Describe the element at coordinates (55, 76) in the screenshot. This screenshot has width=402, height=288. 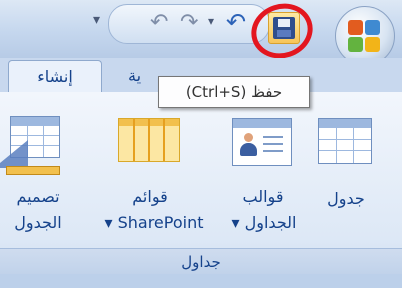
I see `tab-create: إنشاء` at that location.